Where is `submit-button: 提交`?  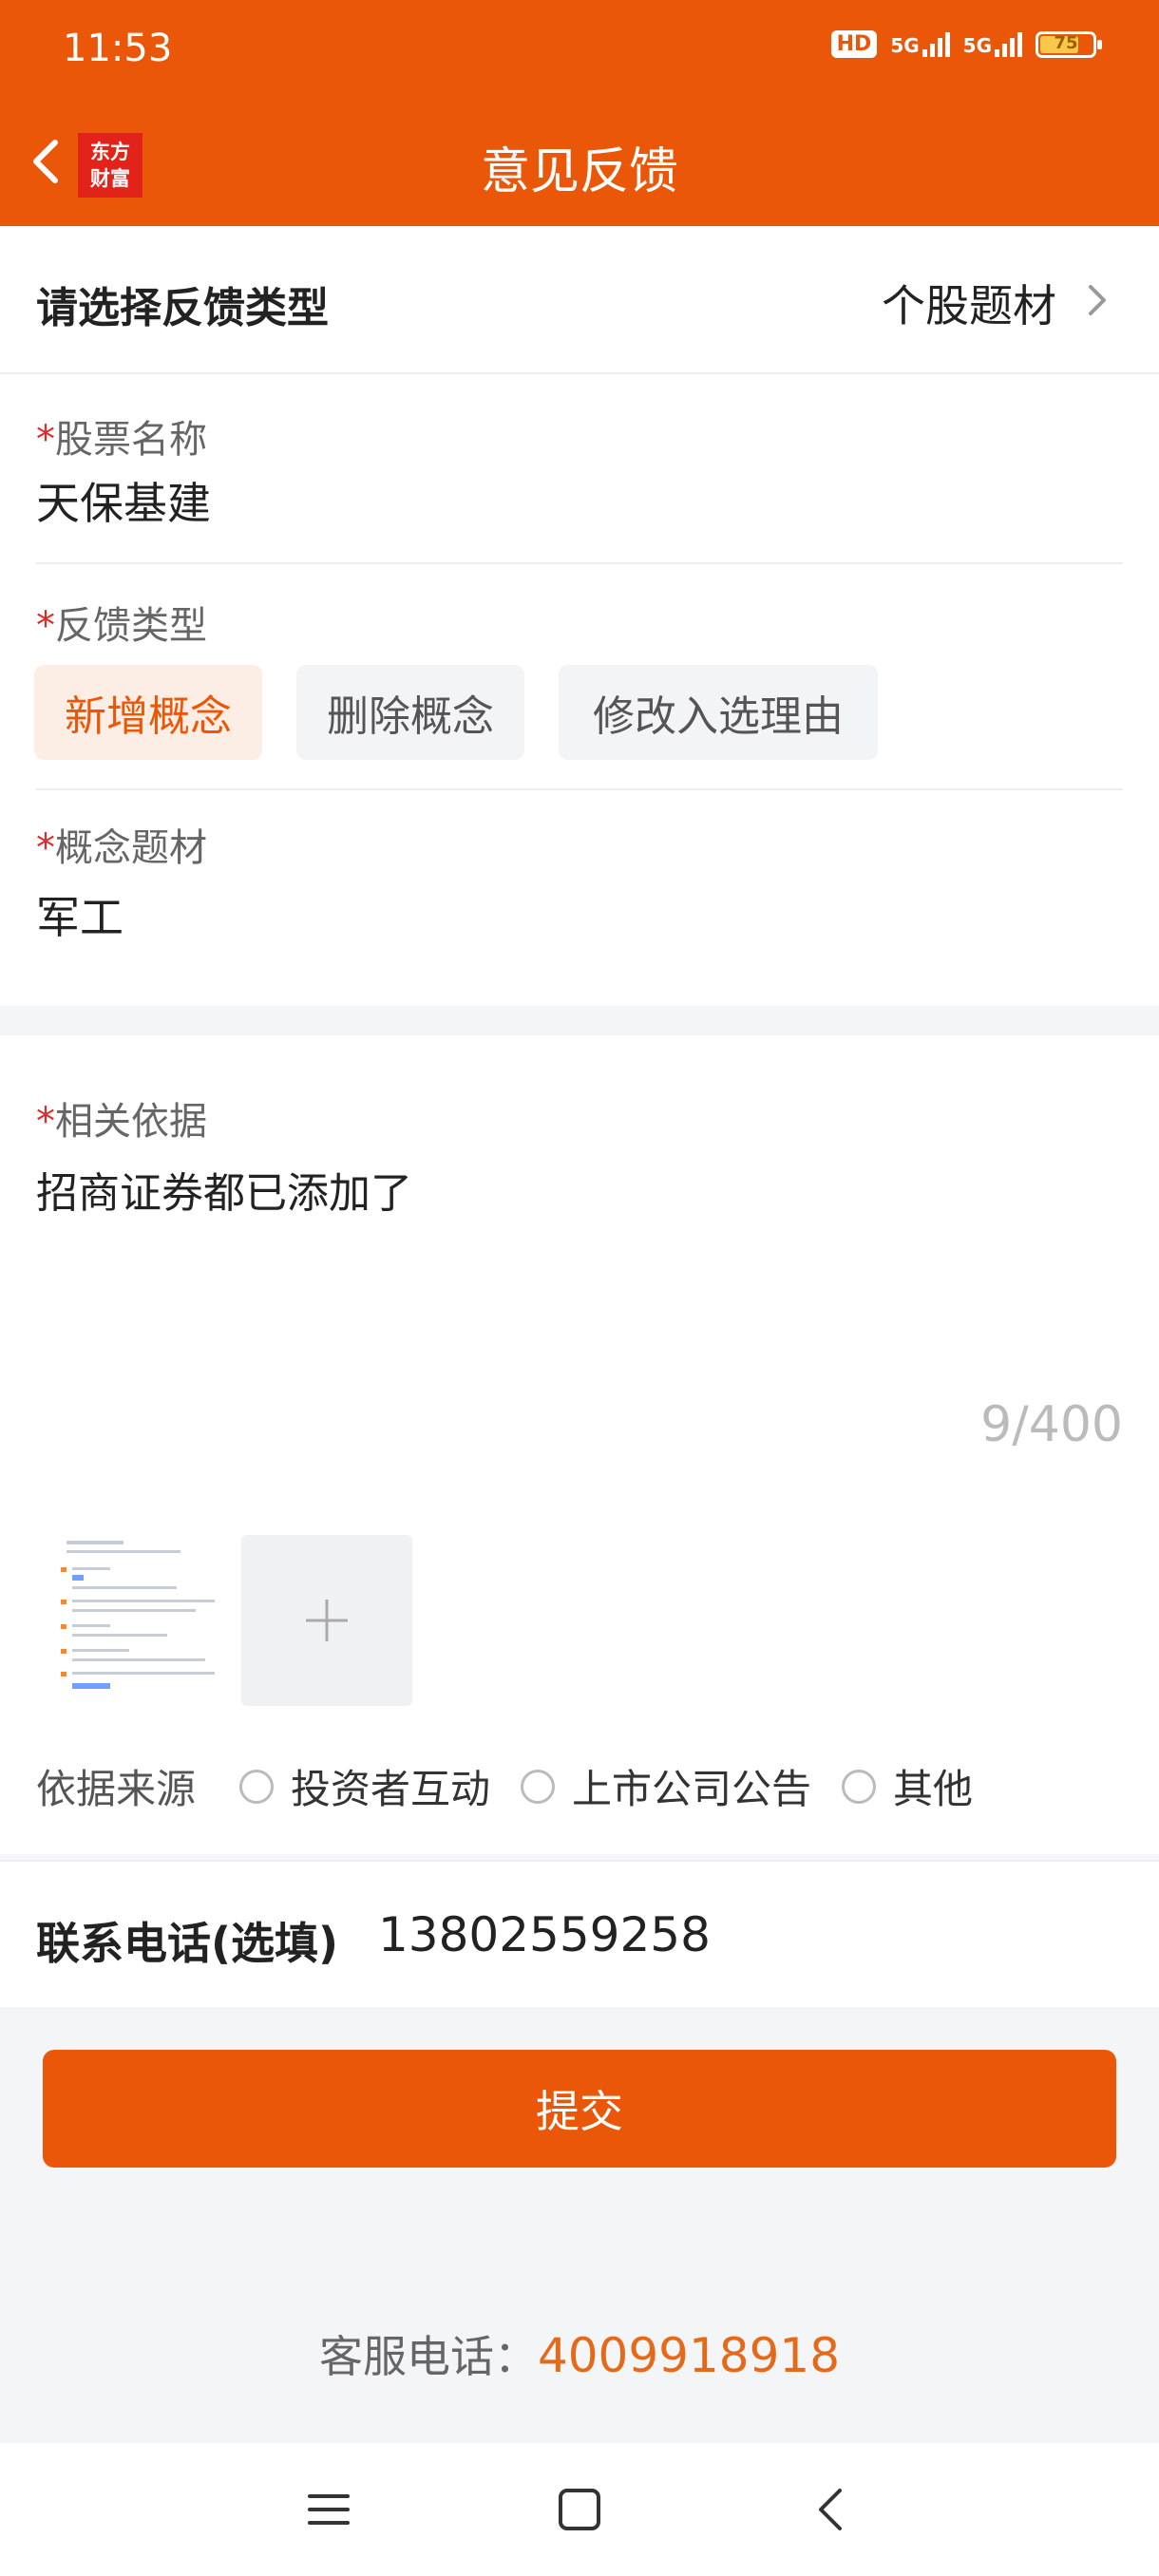
submit-button: 提交 is located at coordinates (579, 2109).